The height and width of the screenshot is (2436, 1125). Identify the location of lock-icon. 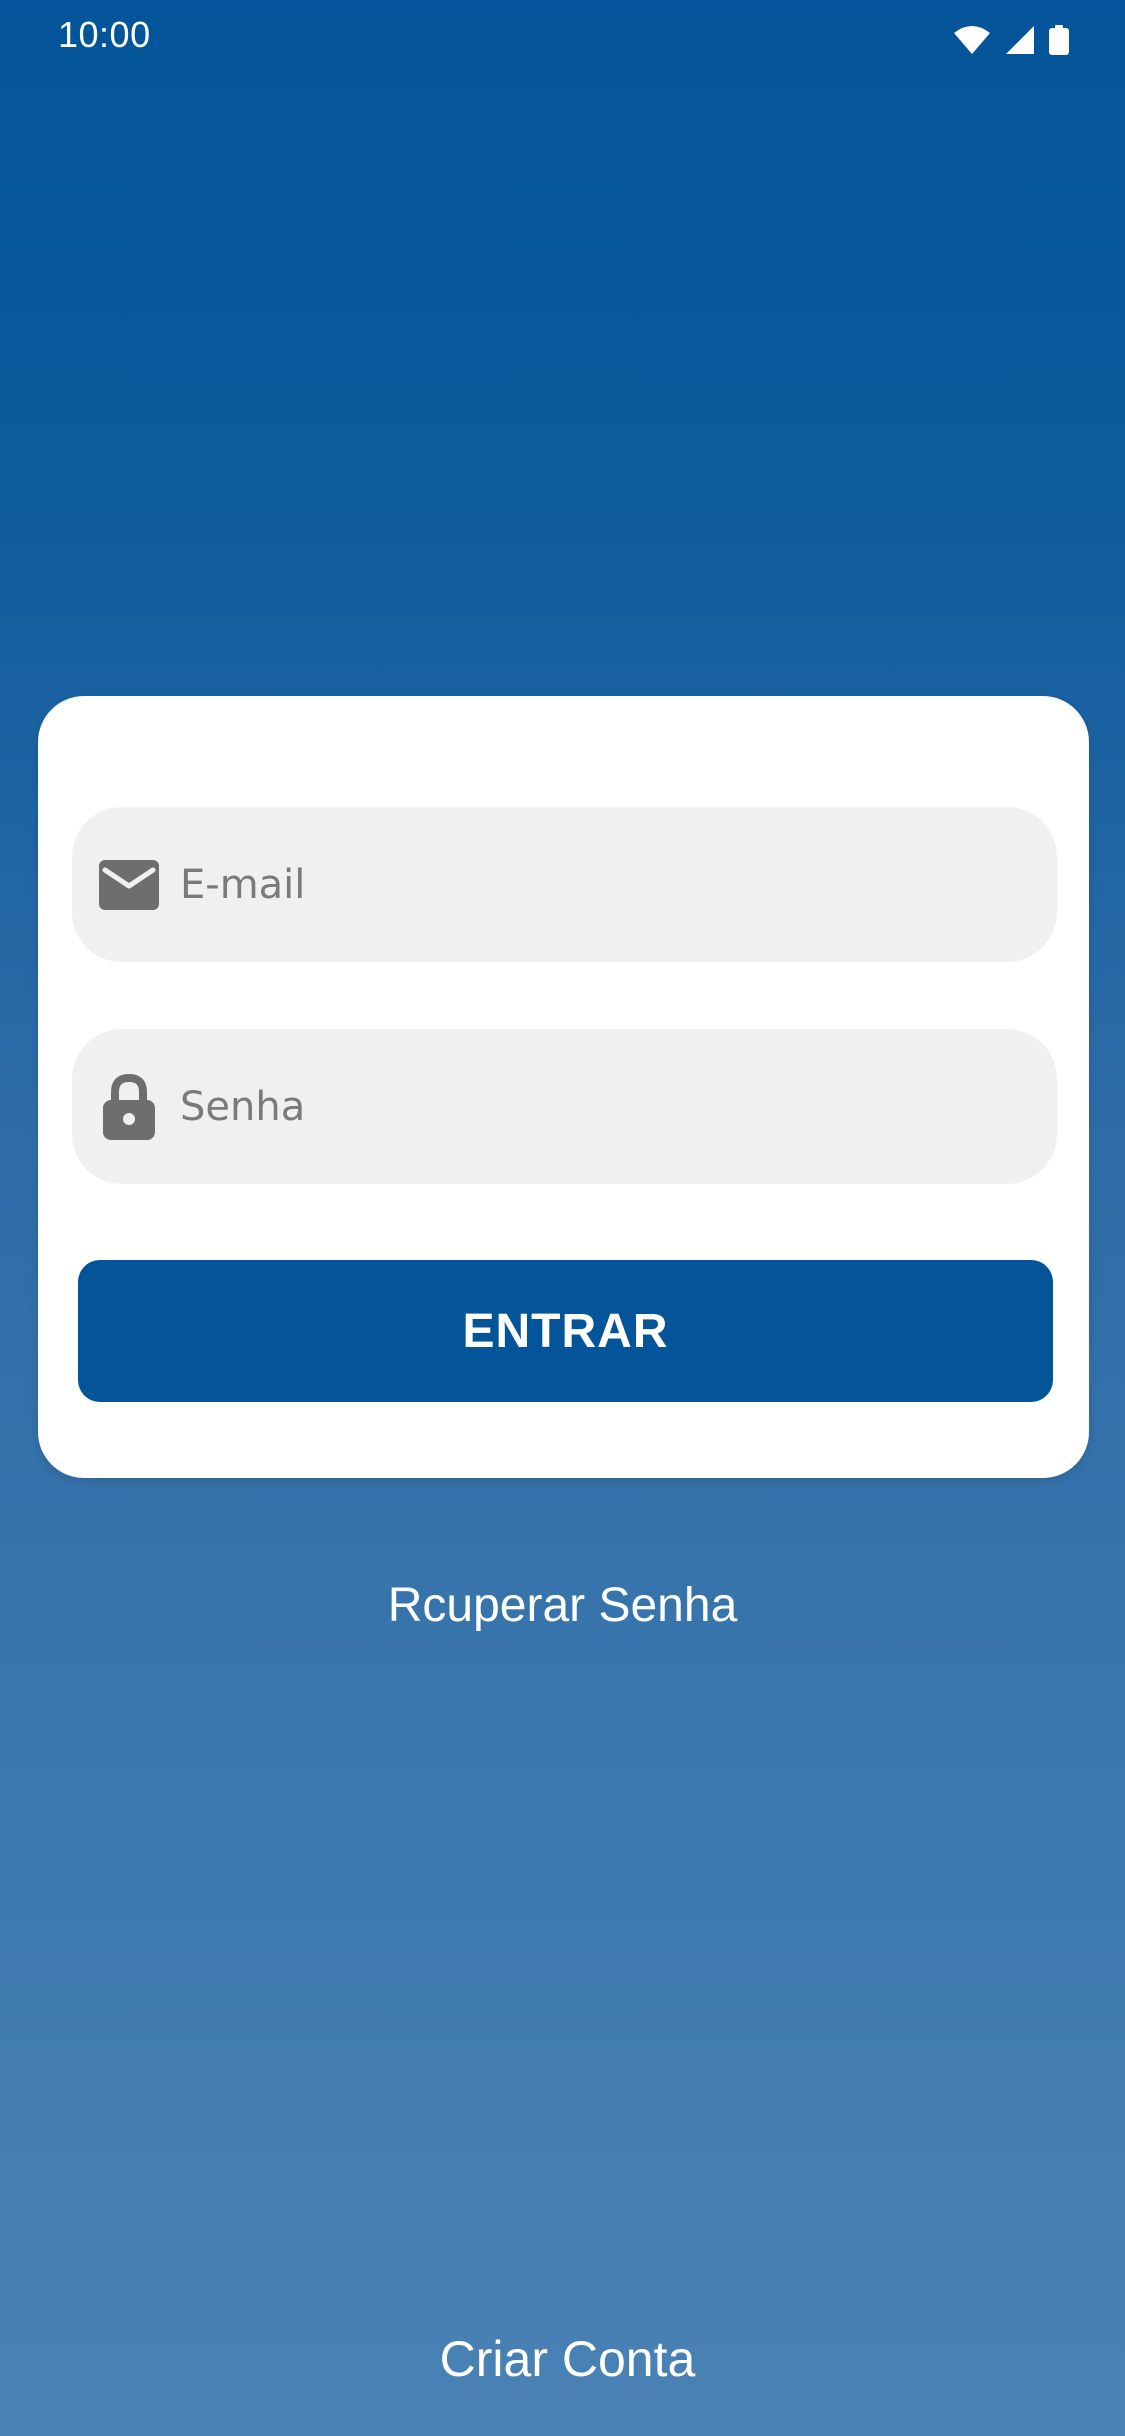
(129, 1106).